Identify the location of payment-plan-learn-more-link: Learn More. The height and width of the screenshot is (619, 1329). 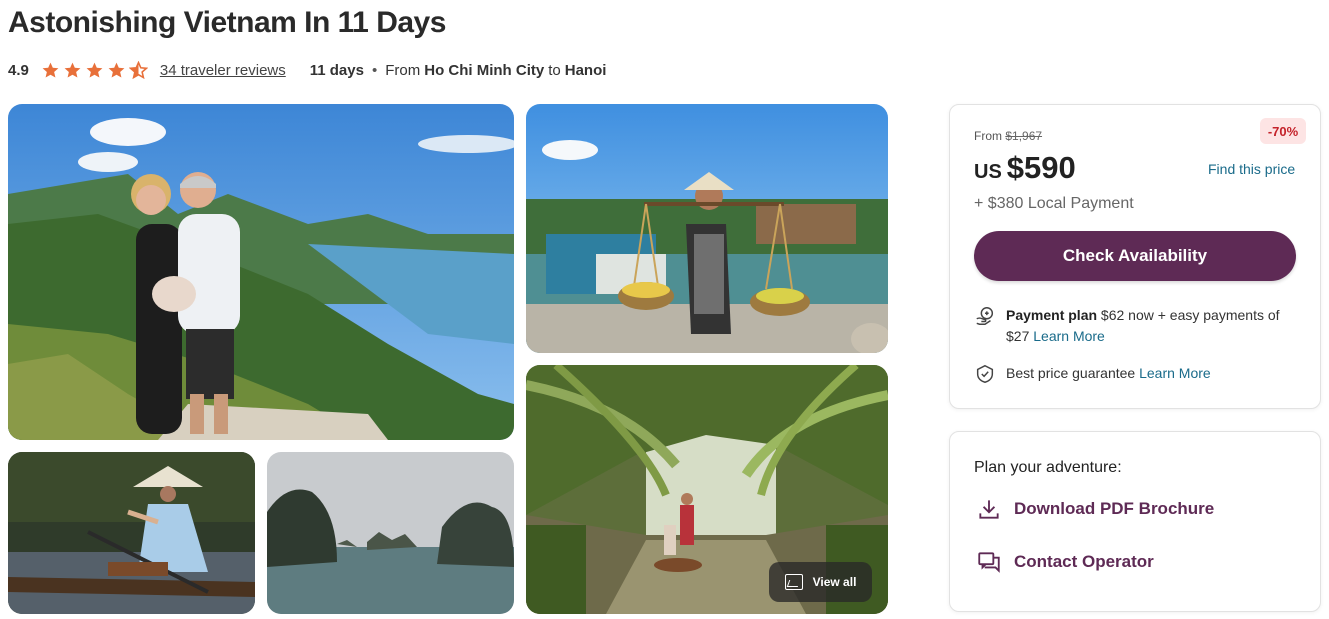
(1069, 336).